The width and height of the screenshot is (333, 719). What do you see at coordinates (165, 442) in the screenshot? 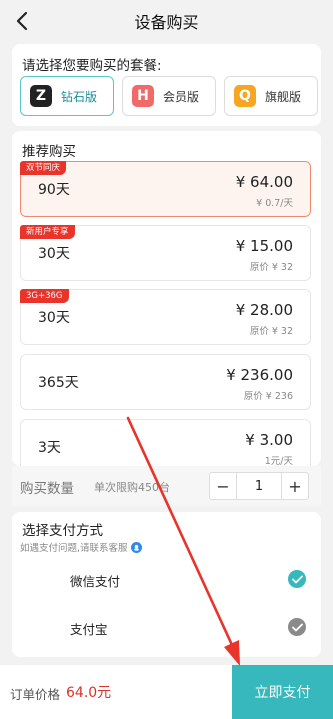
I see `package-option-3d: 3天 ¥ 3.00 1元/天` at bounding box center [165, 442].